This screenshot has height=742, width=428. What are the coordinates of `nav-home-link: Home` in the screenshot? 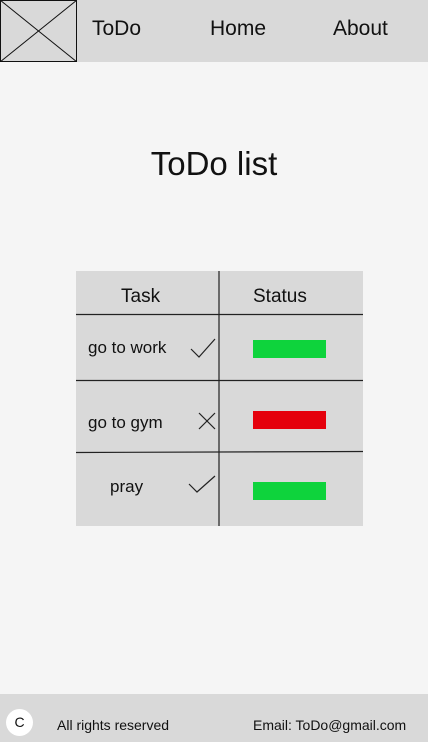 It's located at (238, 29).